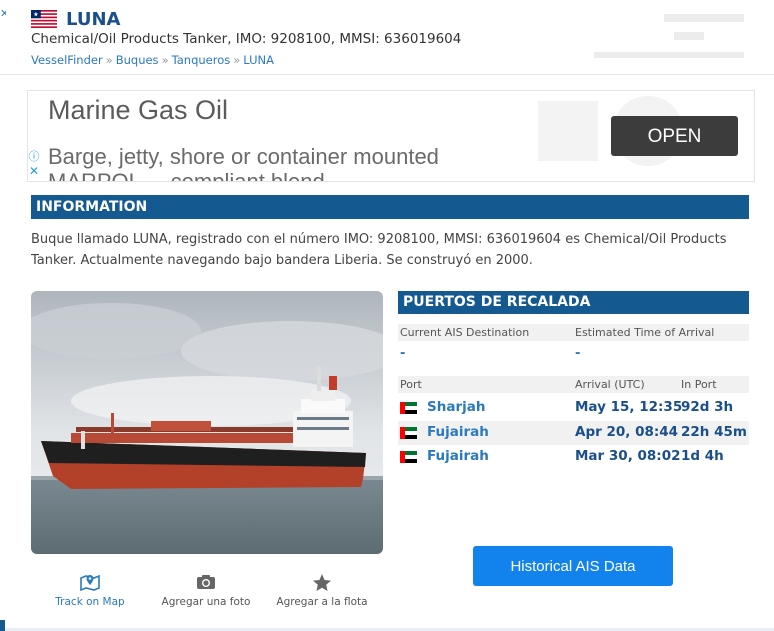 This screenshot has width=774, height=631. What do you see at coordinates (201, 60) in the screenshot?
I see `breadcrumb-tanqueros: Tanqueros` at bounding box center [201, 60].